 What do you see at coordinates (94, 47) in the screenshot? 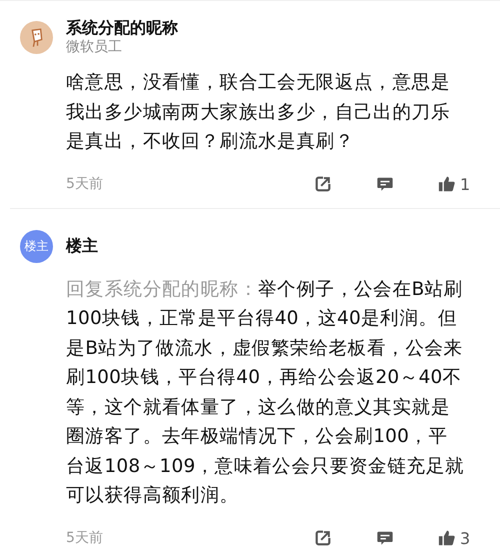
I see `author-title: 微软员工` at bounding box center [94, 47].